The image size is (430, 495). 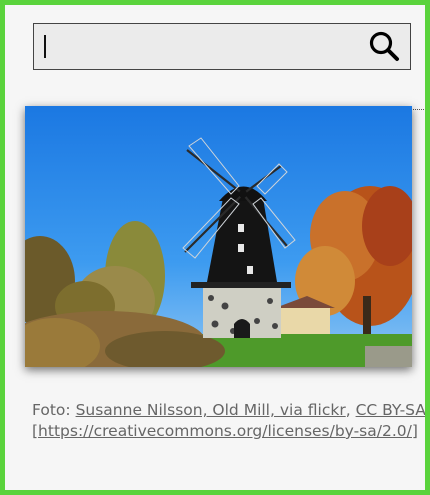 I want to click on search-button, so click(x=385, y=47).